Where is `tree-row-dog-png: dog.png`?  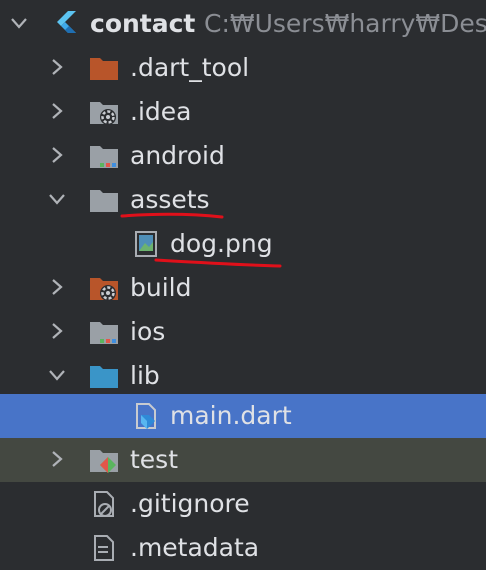
tree-row-dog-png: dog.png is located at coordinates (243, 244).